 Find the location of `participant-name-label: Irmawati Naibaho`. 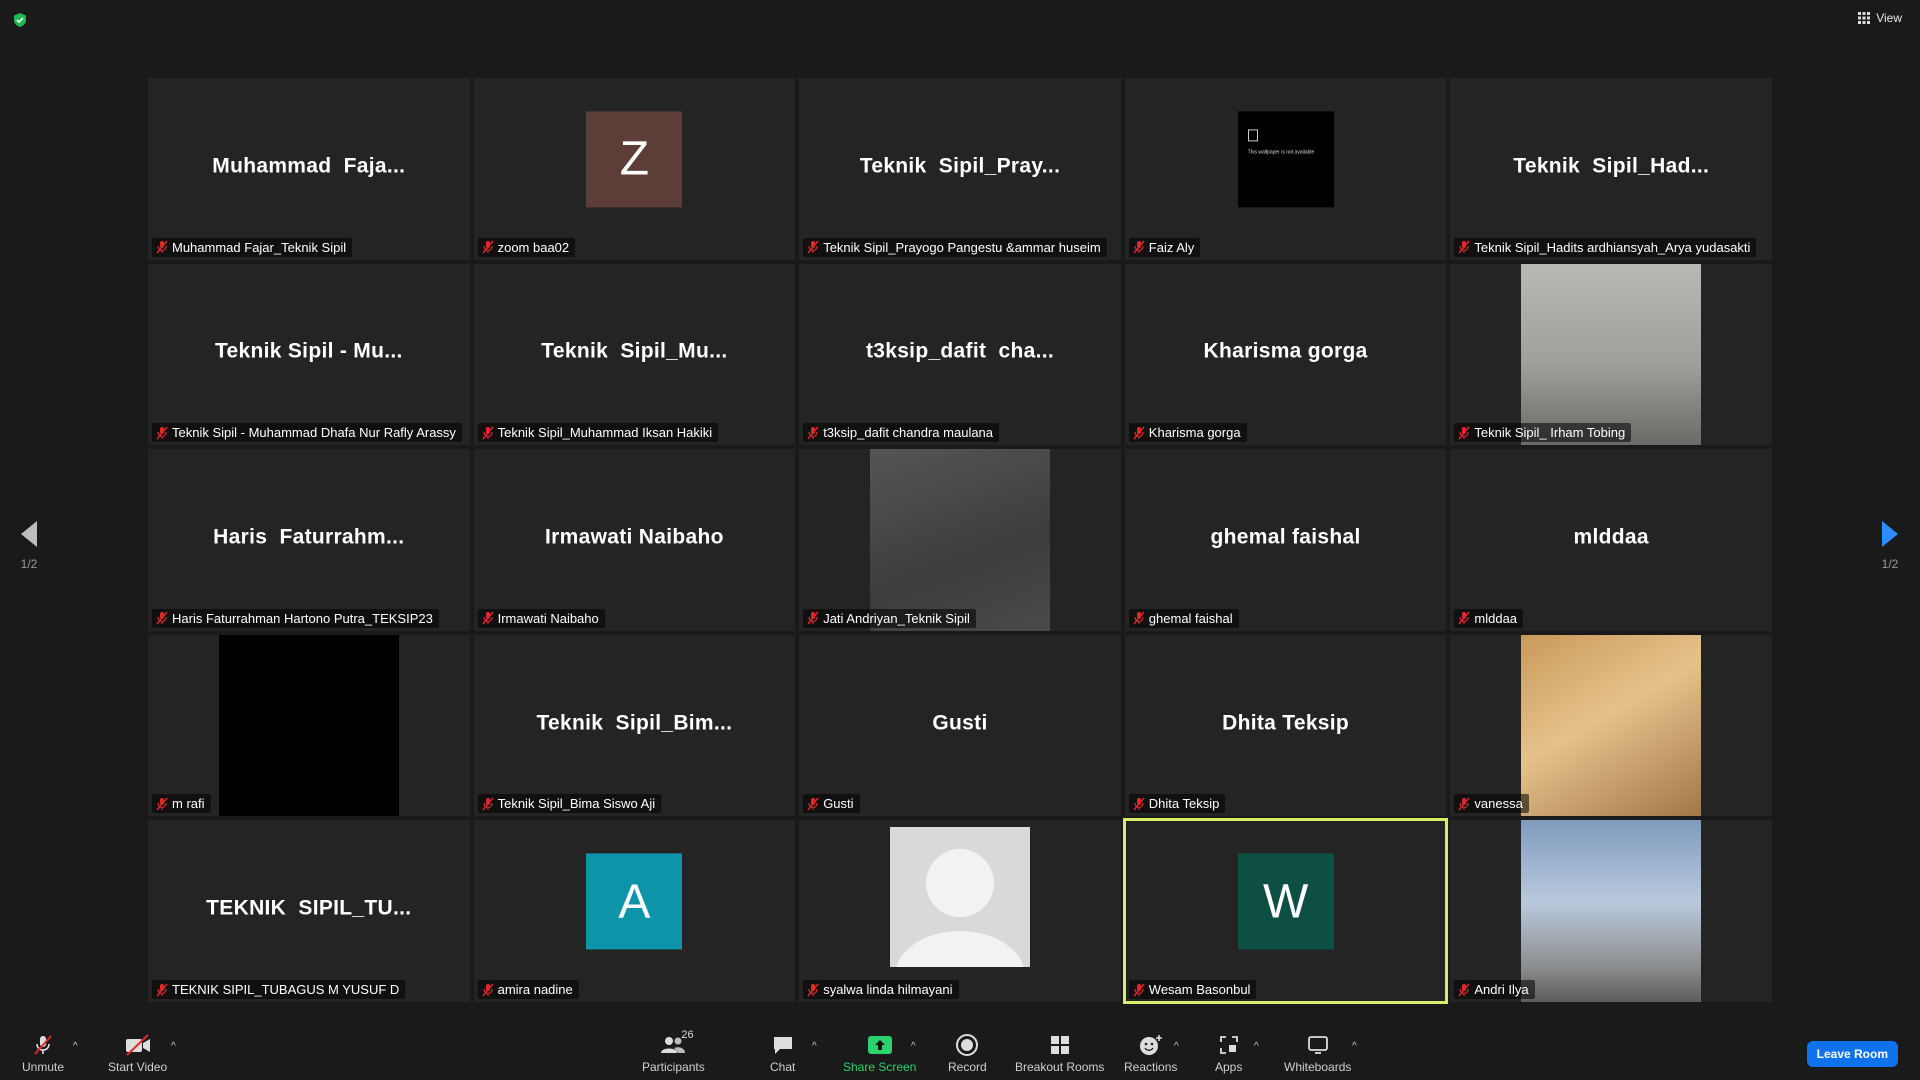

participant-name-label: Irmawati Naibaho is located at coordinates (541, 618).